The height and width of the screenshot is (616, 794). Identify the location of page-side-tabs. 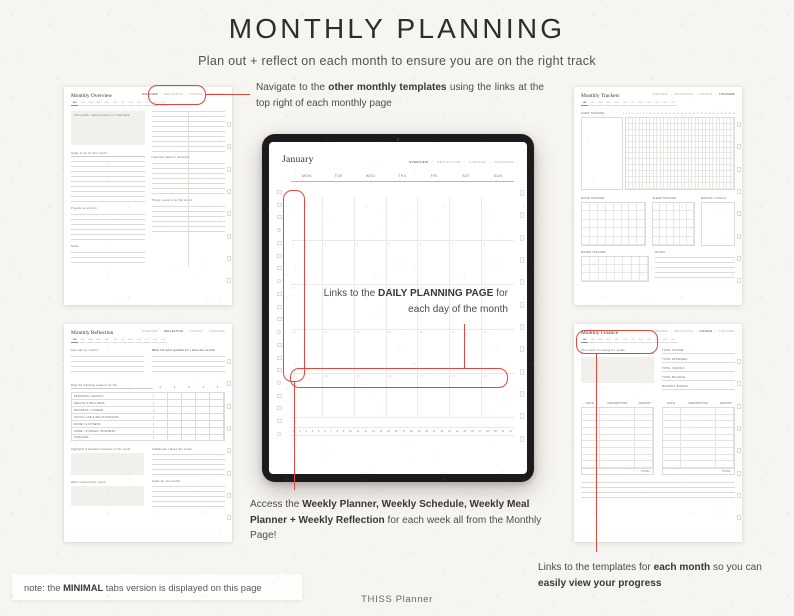
(229, 202).